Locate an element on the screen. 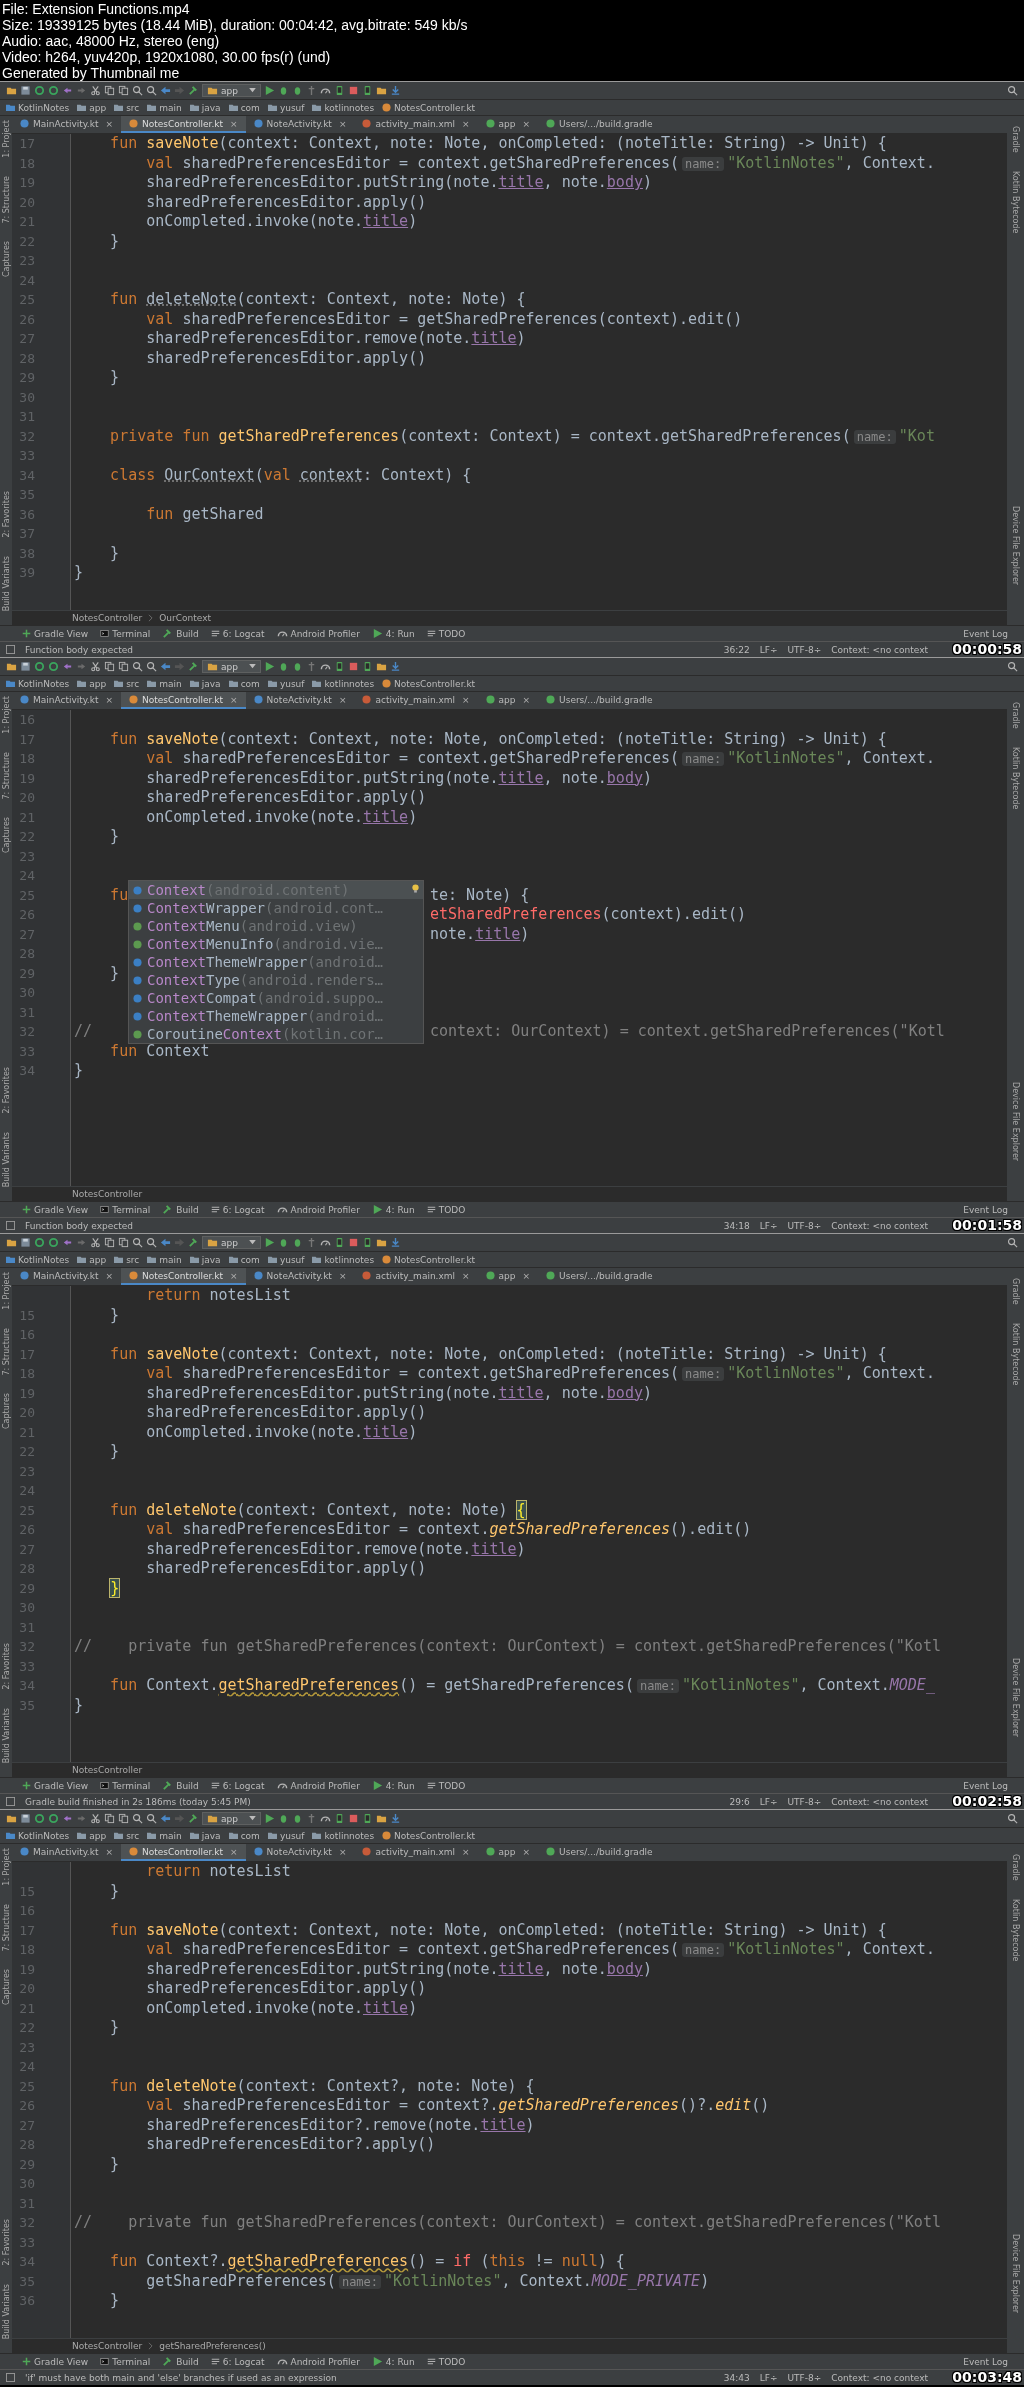 This screenshot has width=1024, height=2387. breadcrumb-item: com is located at coordinates (244, 1259).